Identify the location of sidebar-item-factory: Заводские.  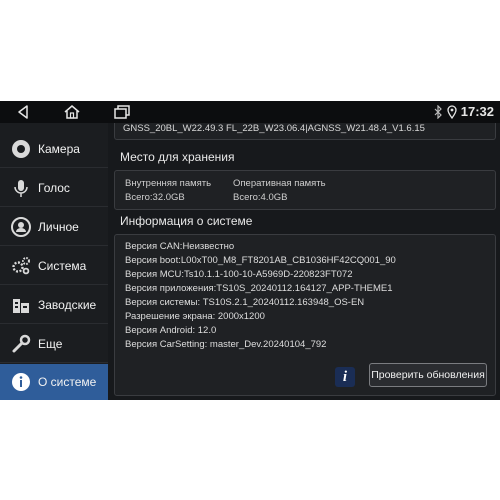
(54, 305).